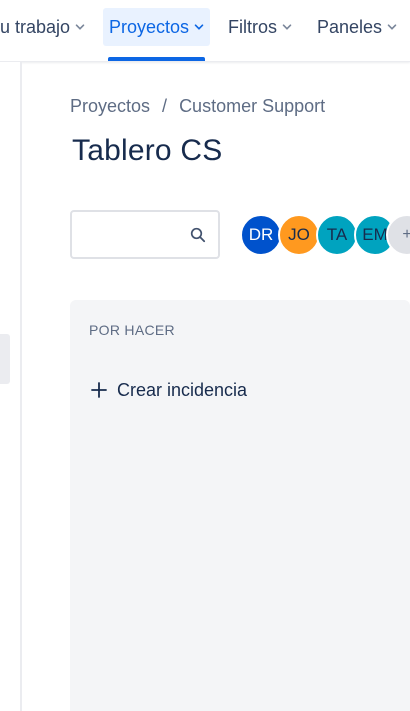 The width and height of the screenshot is (410, 711). I want to click on breadcrumb-projects: Proyectos, so click(110, 106).